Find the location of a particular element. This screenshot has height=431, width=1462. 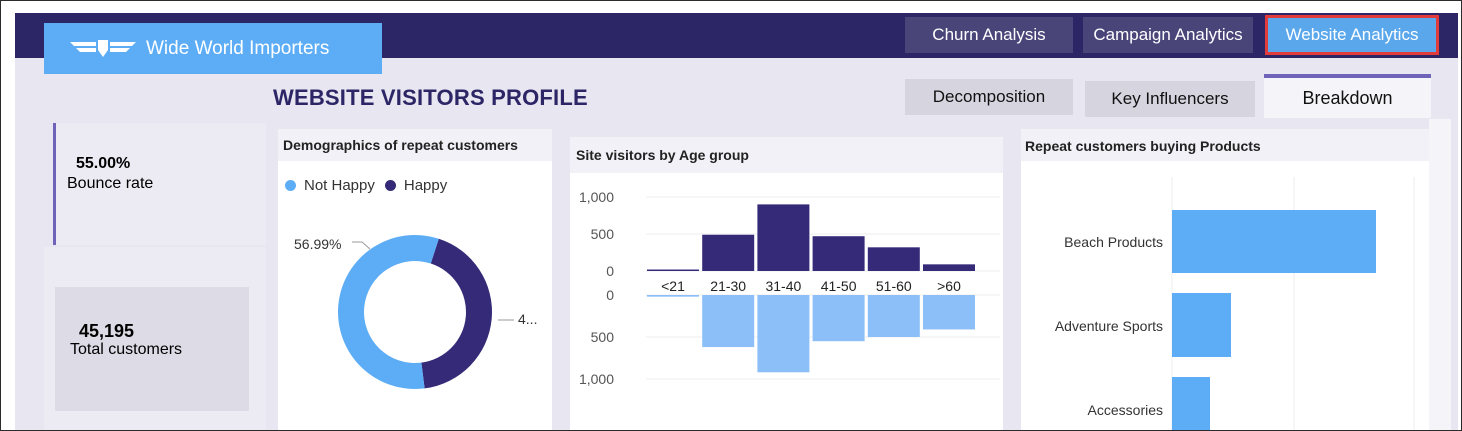

legend-label: Not Happy is located at coordinates (339, 185).